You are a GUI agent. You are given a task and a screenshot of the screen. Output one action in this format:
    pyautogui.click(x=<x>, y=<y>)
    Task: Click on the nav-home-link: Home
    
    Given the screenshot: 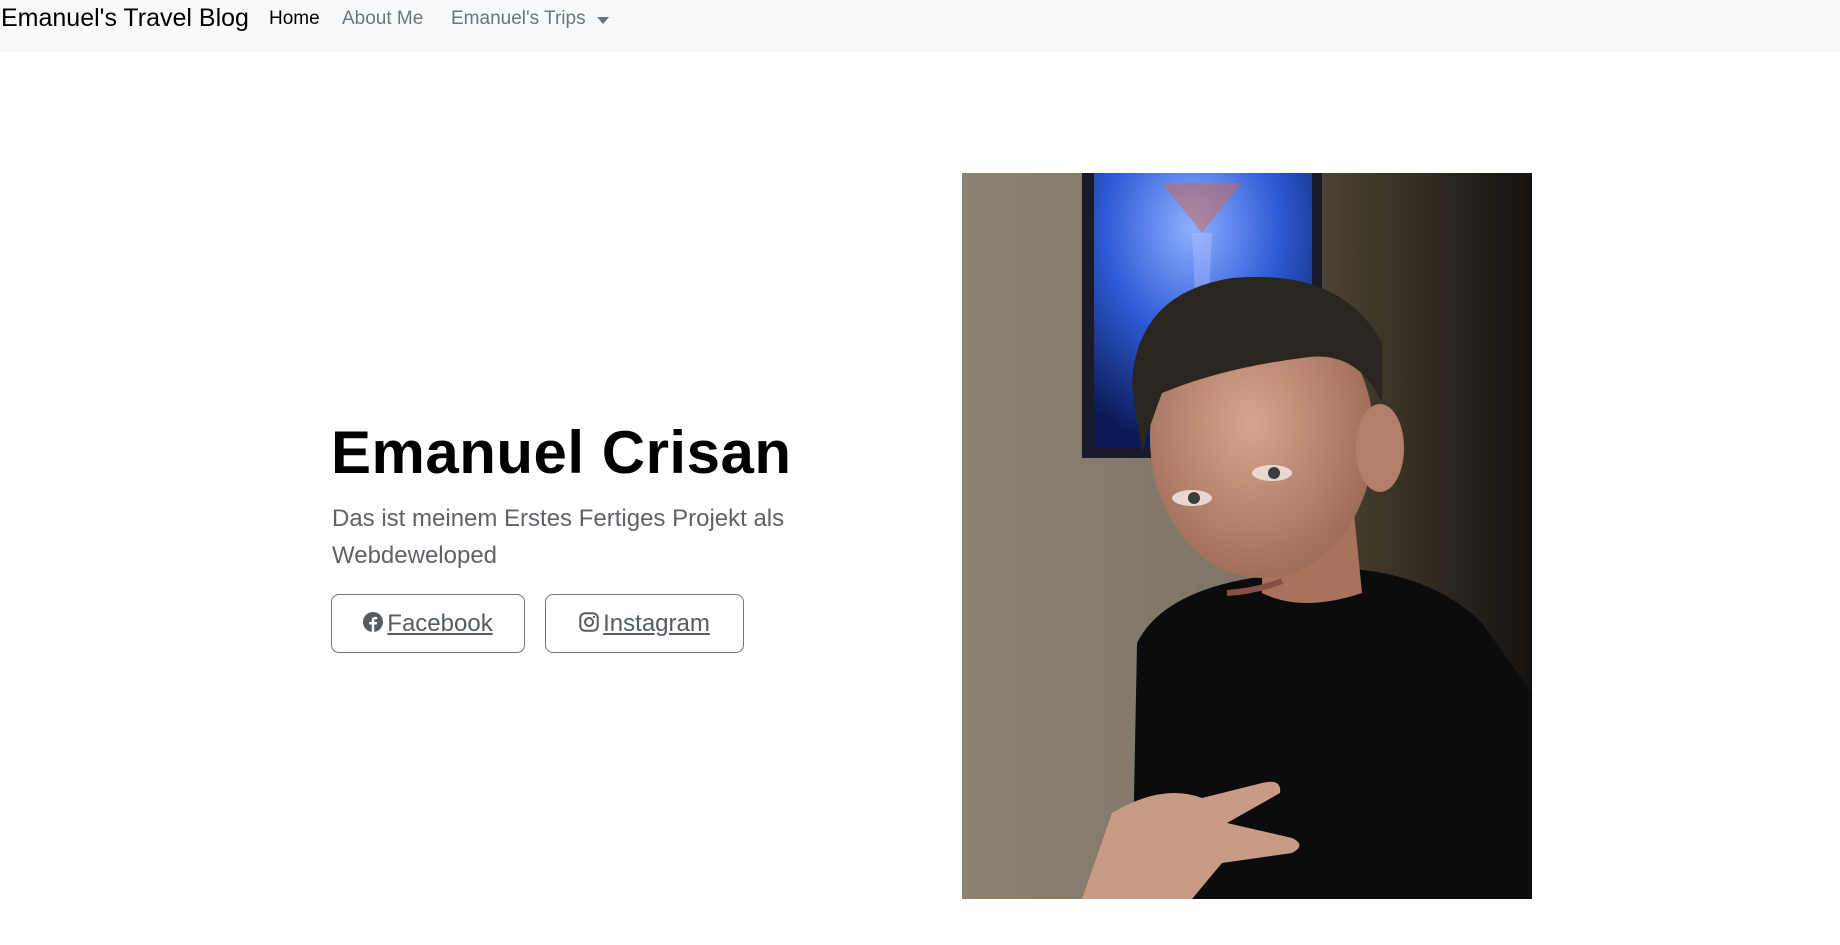 What is the action you would take?
    pyautogui.click(x=294, y=19)
    